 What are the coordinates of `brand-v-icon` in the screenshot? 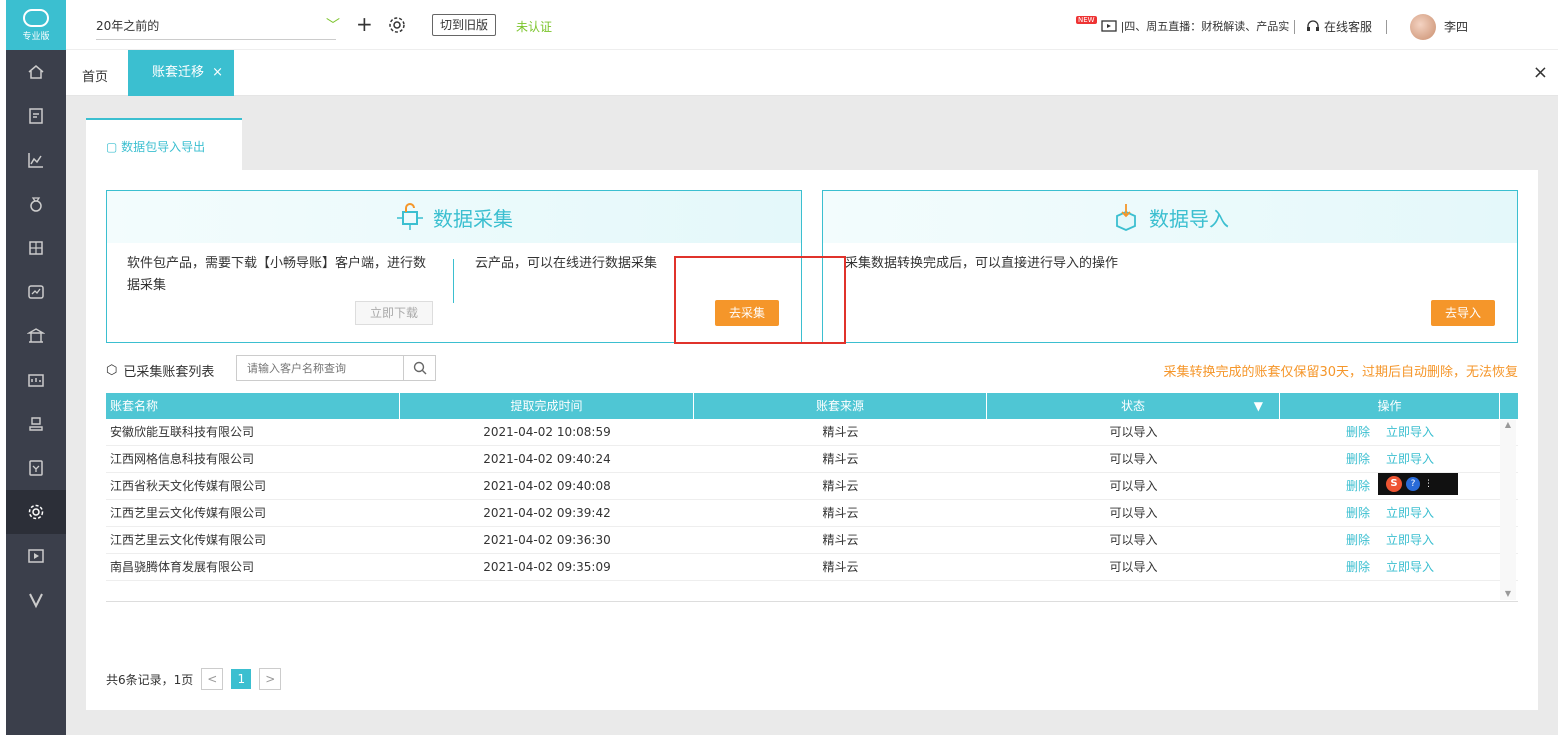 It's located at (36, 600).